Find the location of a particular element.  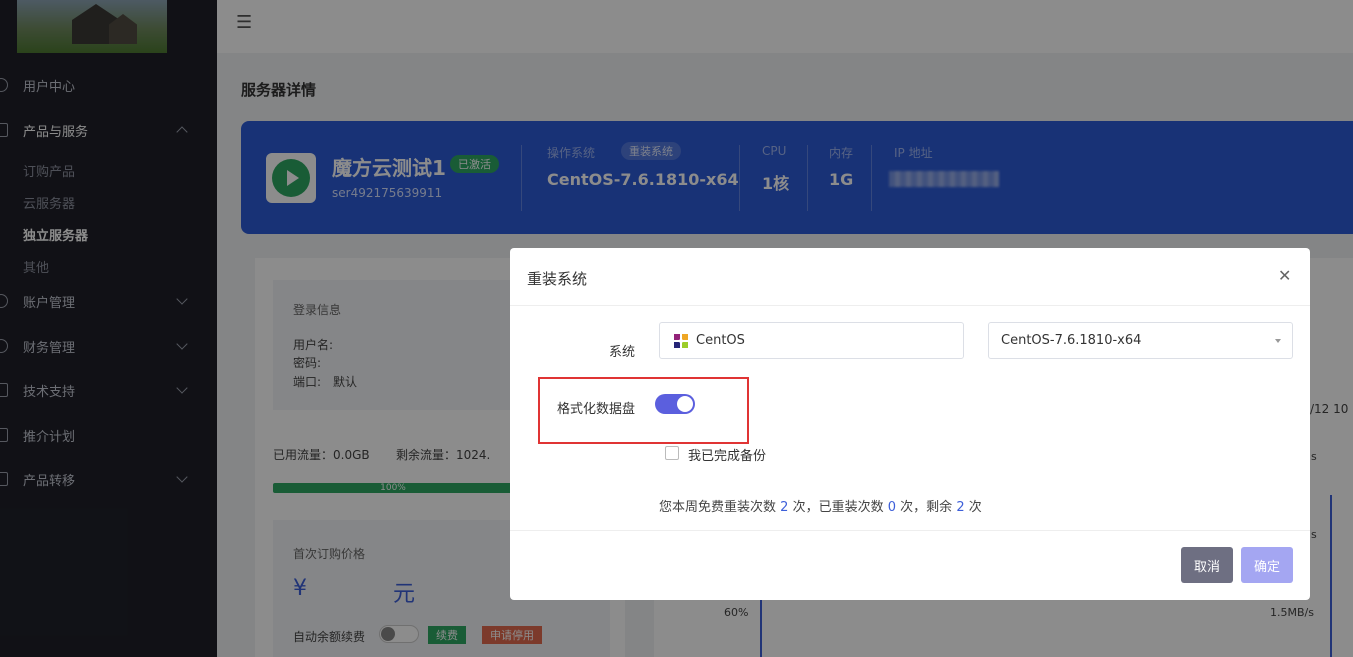

cancel-button: 取消 is located at coordinates (1207, 565).